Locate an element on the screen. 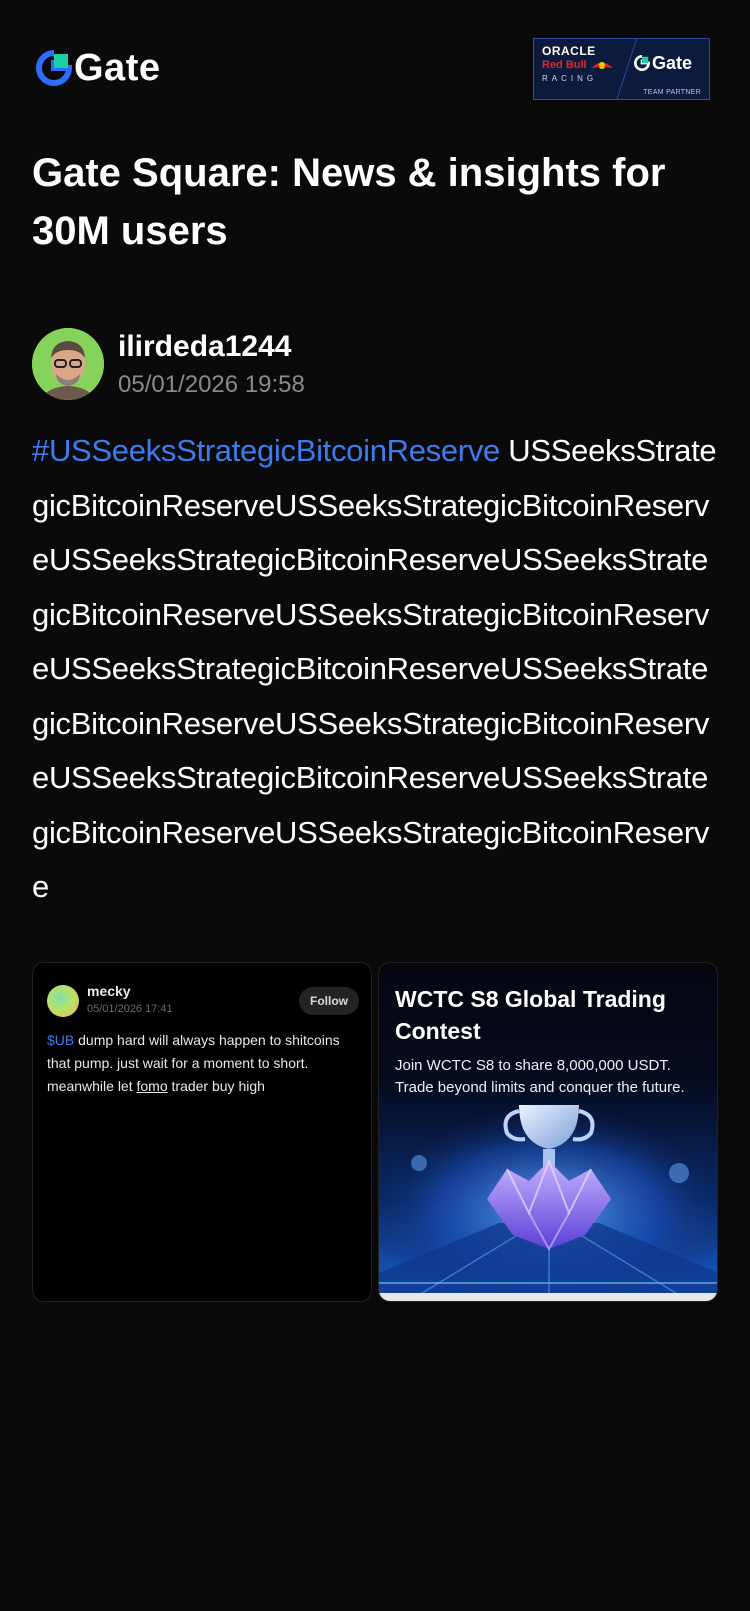  avatar-image is located at coordinates (68, 364).